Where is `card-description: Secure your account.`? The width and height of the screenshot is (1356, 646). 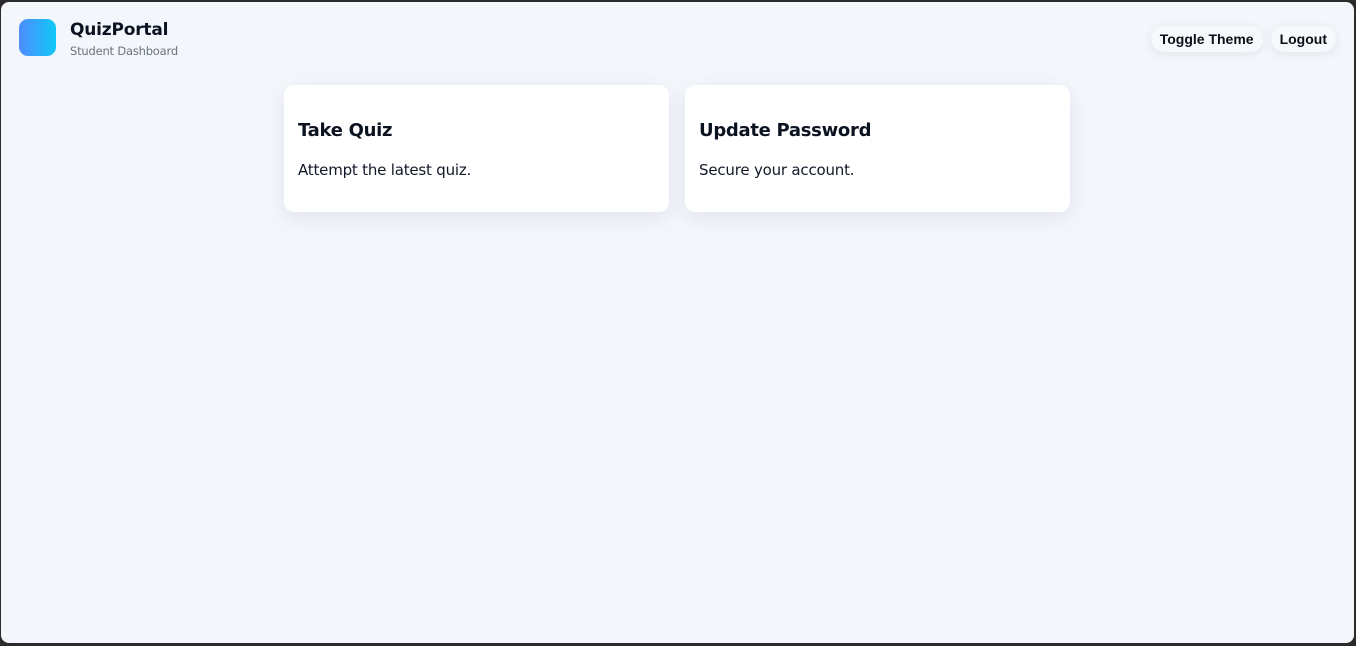 card-description: Secure your account. is located at coordinates (777, 170).